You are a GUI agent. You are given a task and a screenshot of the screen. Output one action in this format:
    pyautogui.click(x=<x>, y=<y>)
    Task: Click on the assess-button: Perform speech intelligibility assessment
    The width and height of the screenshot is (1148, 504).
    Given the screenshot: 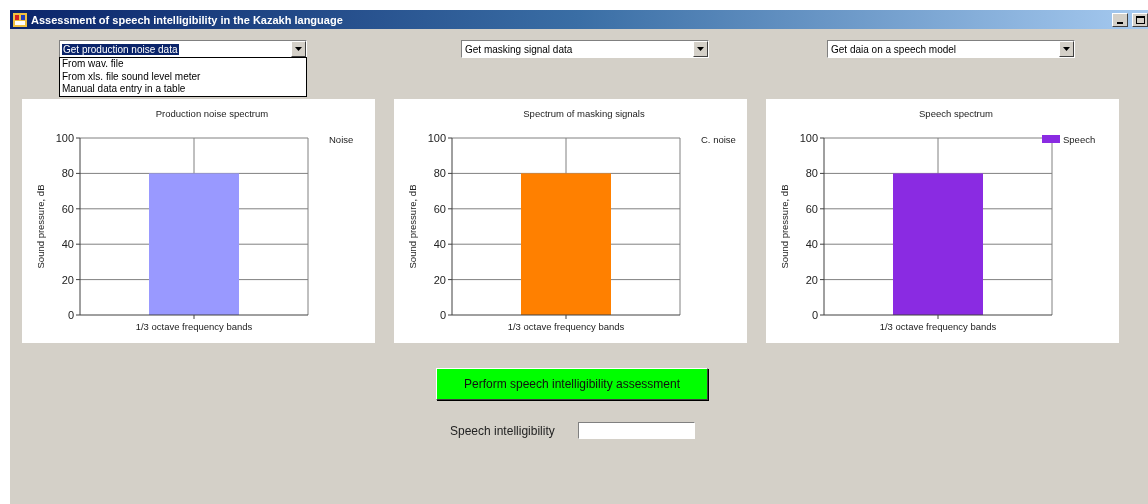 What is the action you would take?
    pyautogui.click(x=572, y=384)
    